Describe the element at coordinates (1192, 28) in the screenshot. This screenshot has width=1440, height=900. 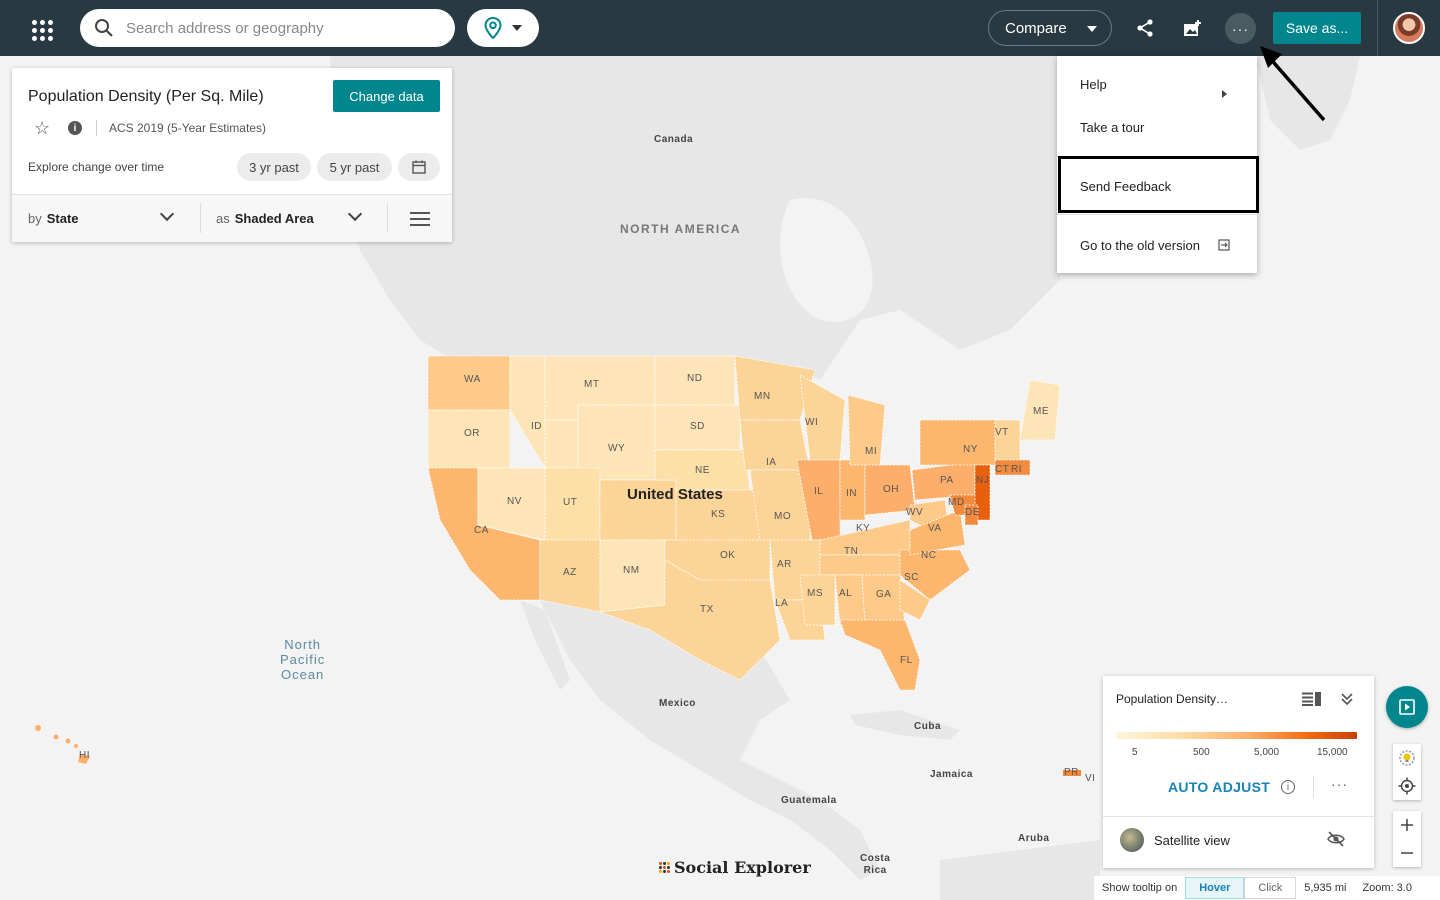
I see `export-image-icon` at that location.